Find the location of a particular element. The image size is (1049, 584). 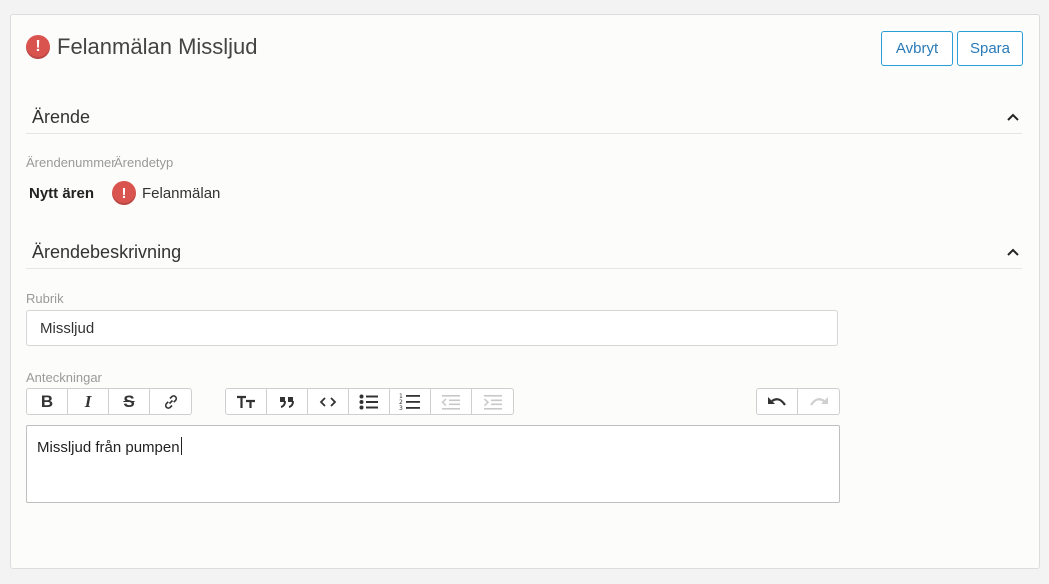

section-header-beskrivning: Ärendebeskrivning is located at coordinates (524, 252).